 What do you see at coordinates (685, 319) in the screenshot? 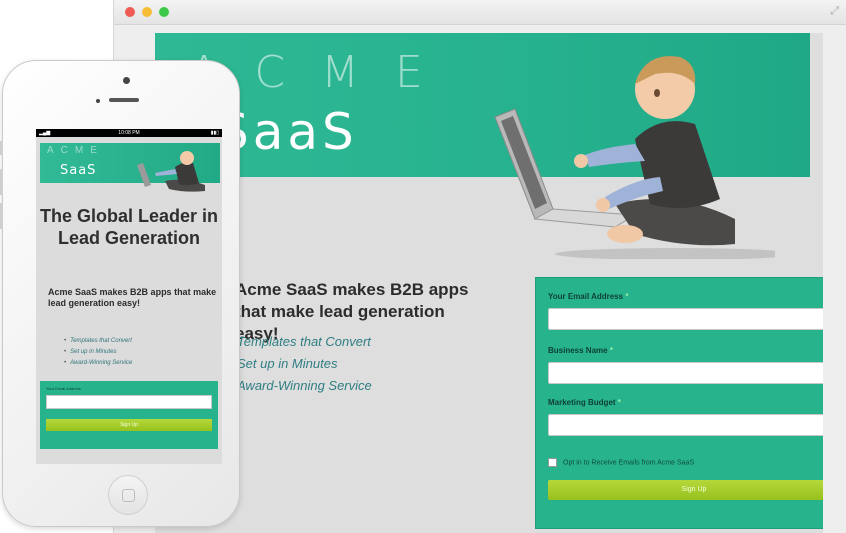
I see `email-field` at bounding box center [685, 319].